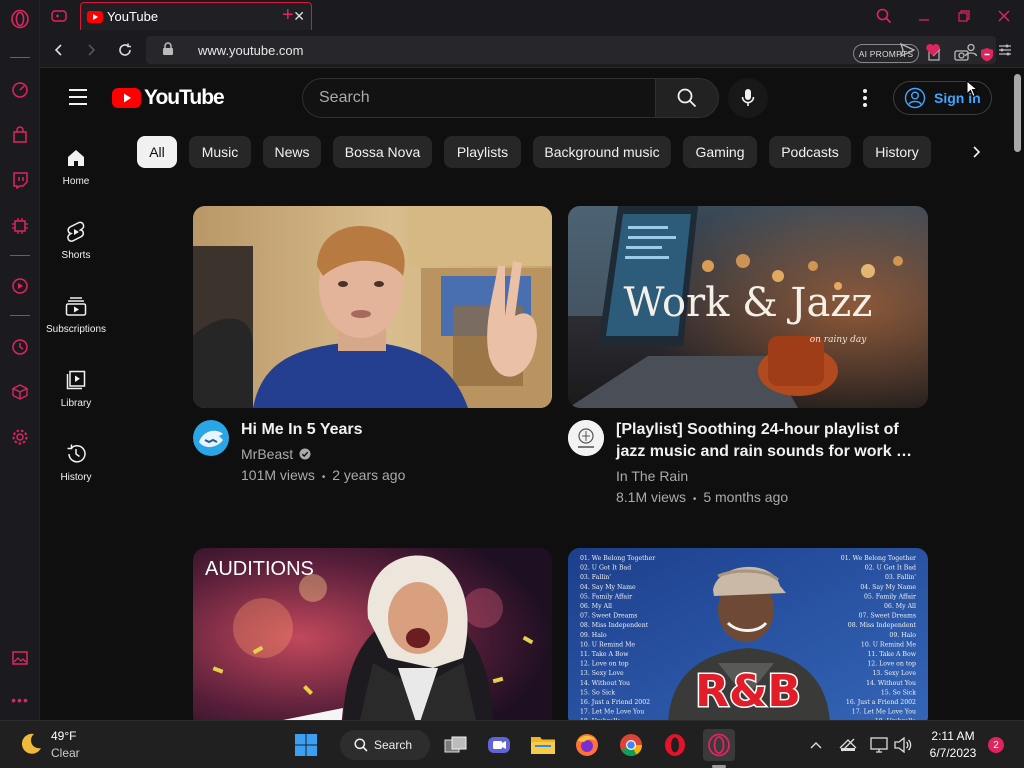 Image resolution: width=1024 pixels, height=768 pixels. Describe the element at coordinates (20, 347) in the screenshot. I see `history-clock-icon` at that location.